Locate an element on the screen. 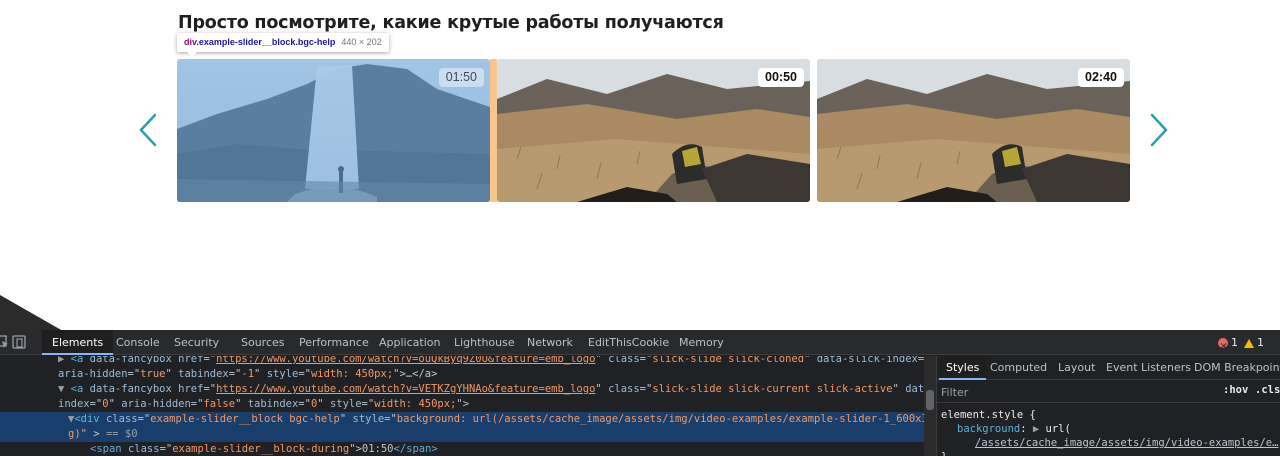  tab-elements: Elements is located at coordinates (78, 342).